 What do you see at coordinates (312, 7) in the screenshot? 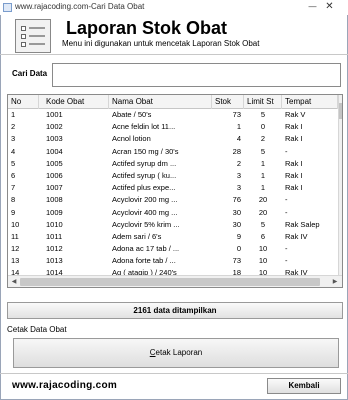
I see `minimize-icon: —` at bounding box center [312, 7].